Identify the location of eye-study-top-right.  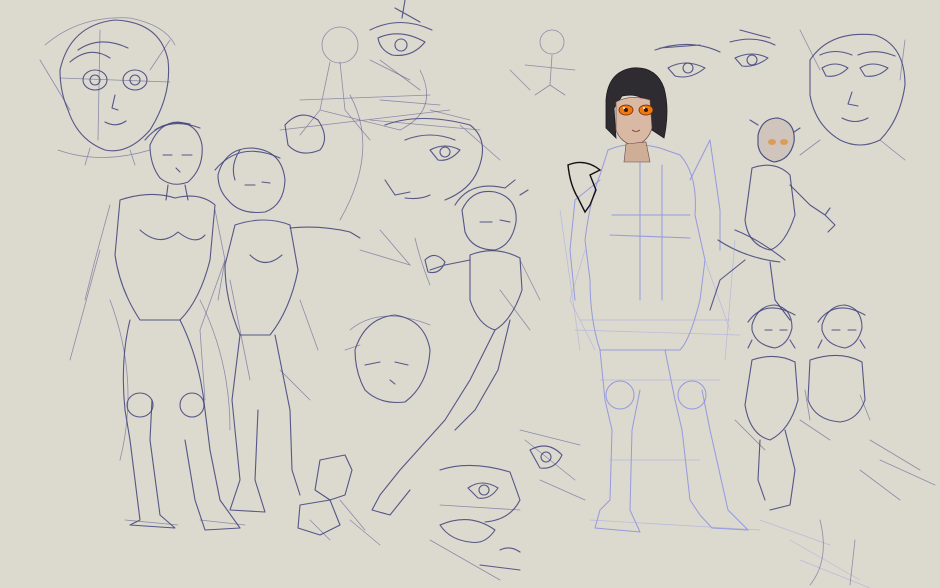
(715, 53).